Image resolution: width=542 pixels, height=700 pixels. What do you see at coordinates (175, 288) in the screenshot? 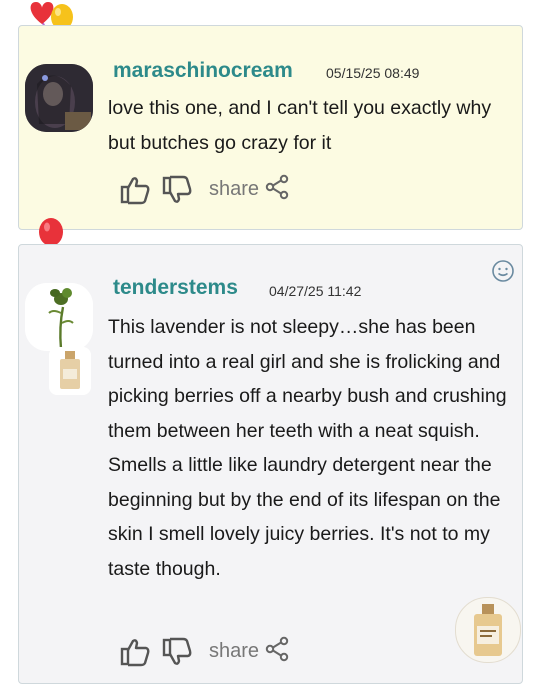
I see `comment-username: tenderstems` at bounding box center [175, 288].